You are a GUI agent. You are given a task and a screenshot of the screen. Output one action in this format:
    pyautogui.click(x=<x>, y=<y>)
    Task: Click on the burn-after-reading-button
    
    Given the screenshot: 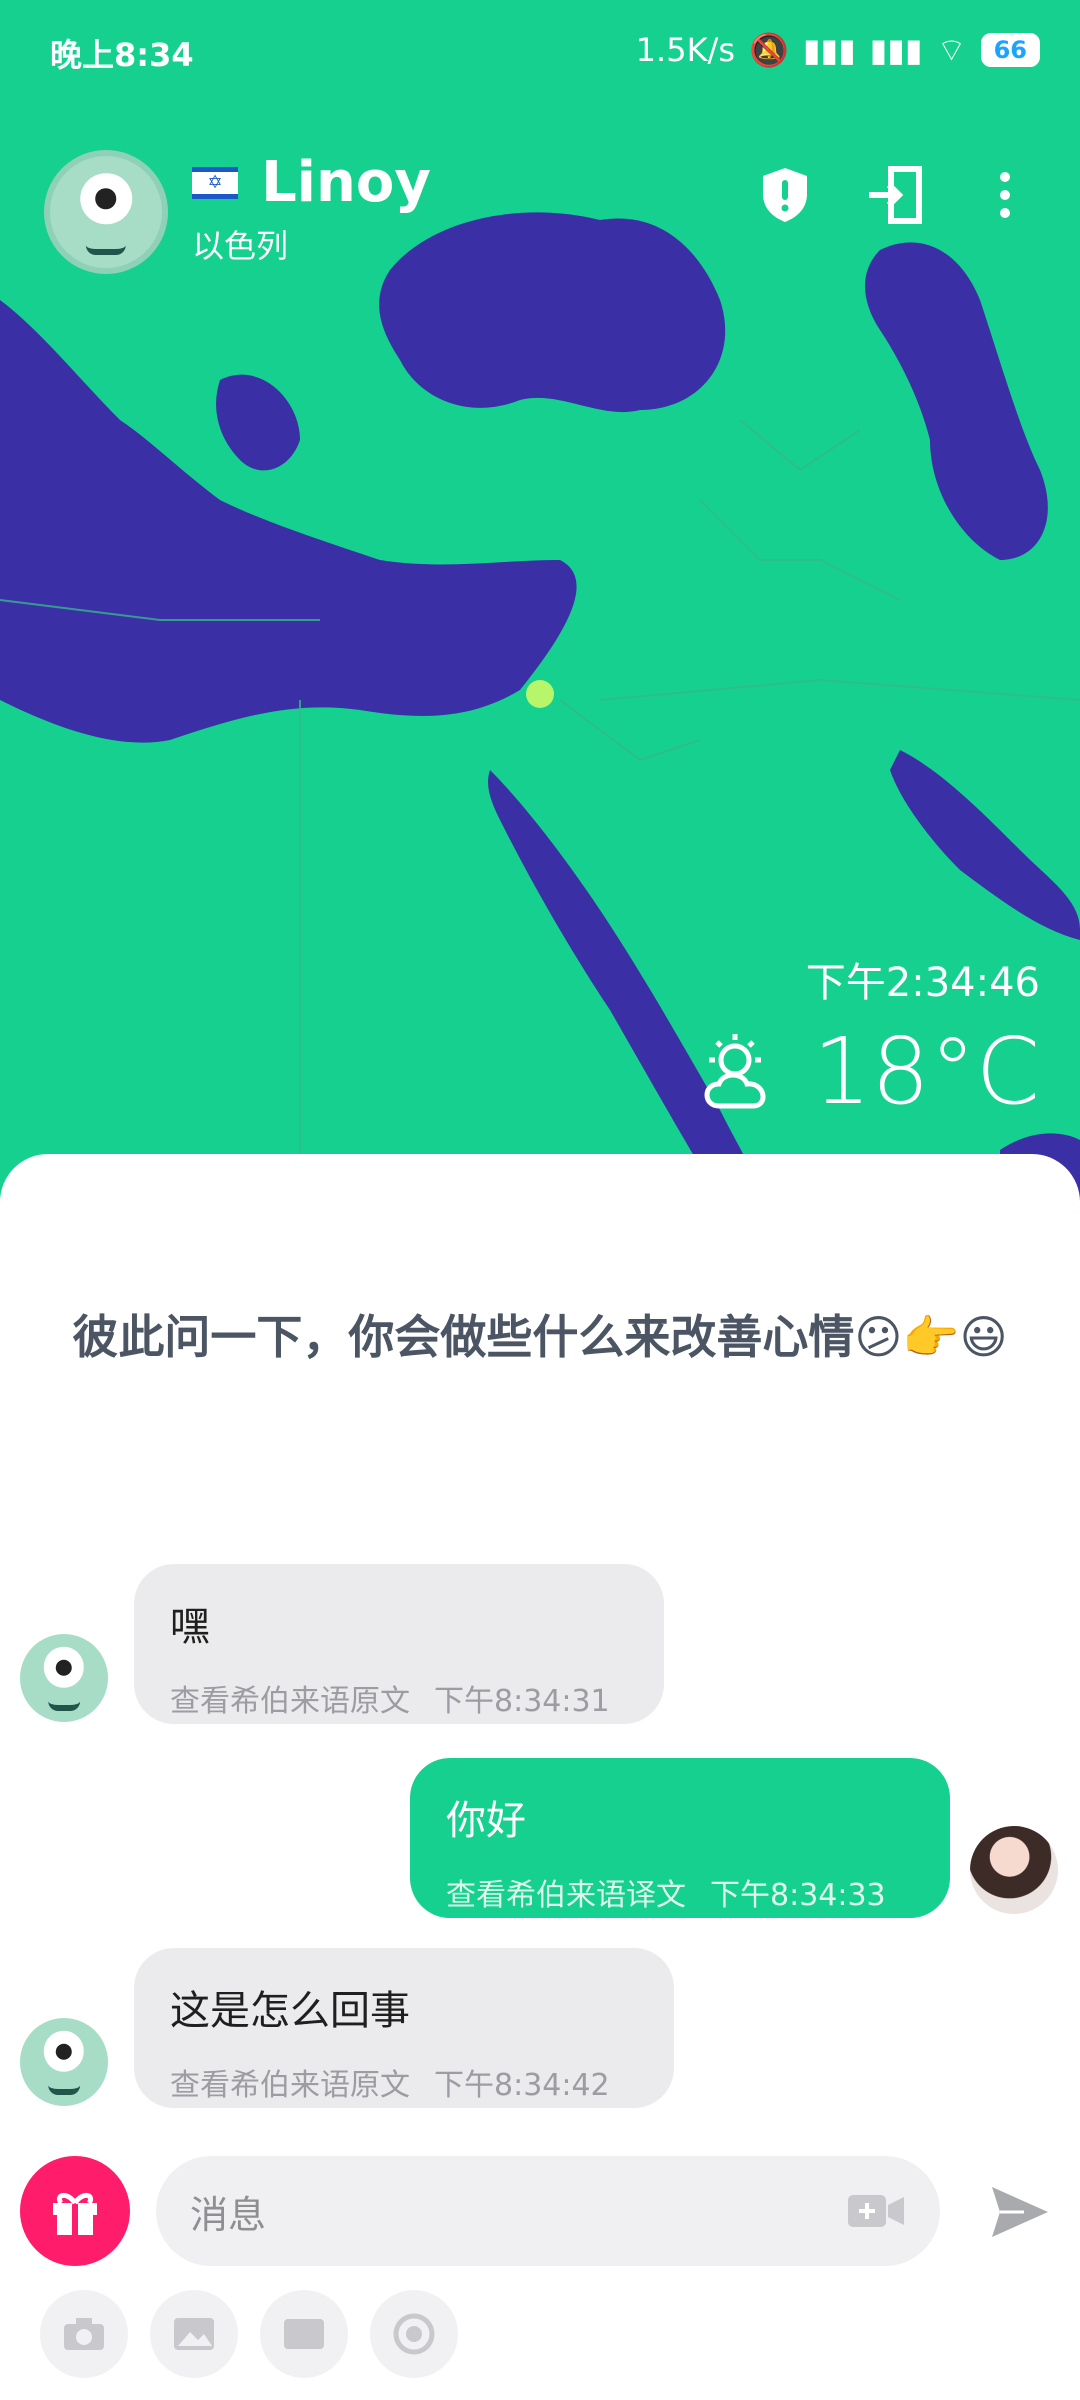 What is the action you would take?
    pyautogui.click(x=414, y=2334)
    